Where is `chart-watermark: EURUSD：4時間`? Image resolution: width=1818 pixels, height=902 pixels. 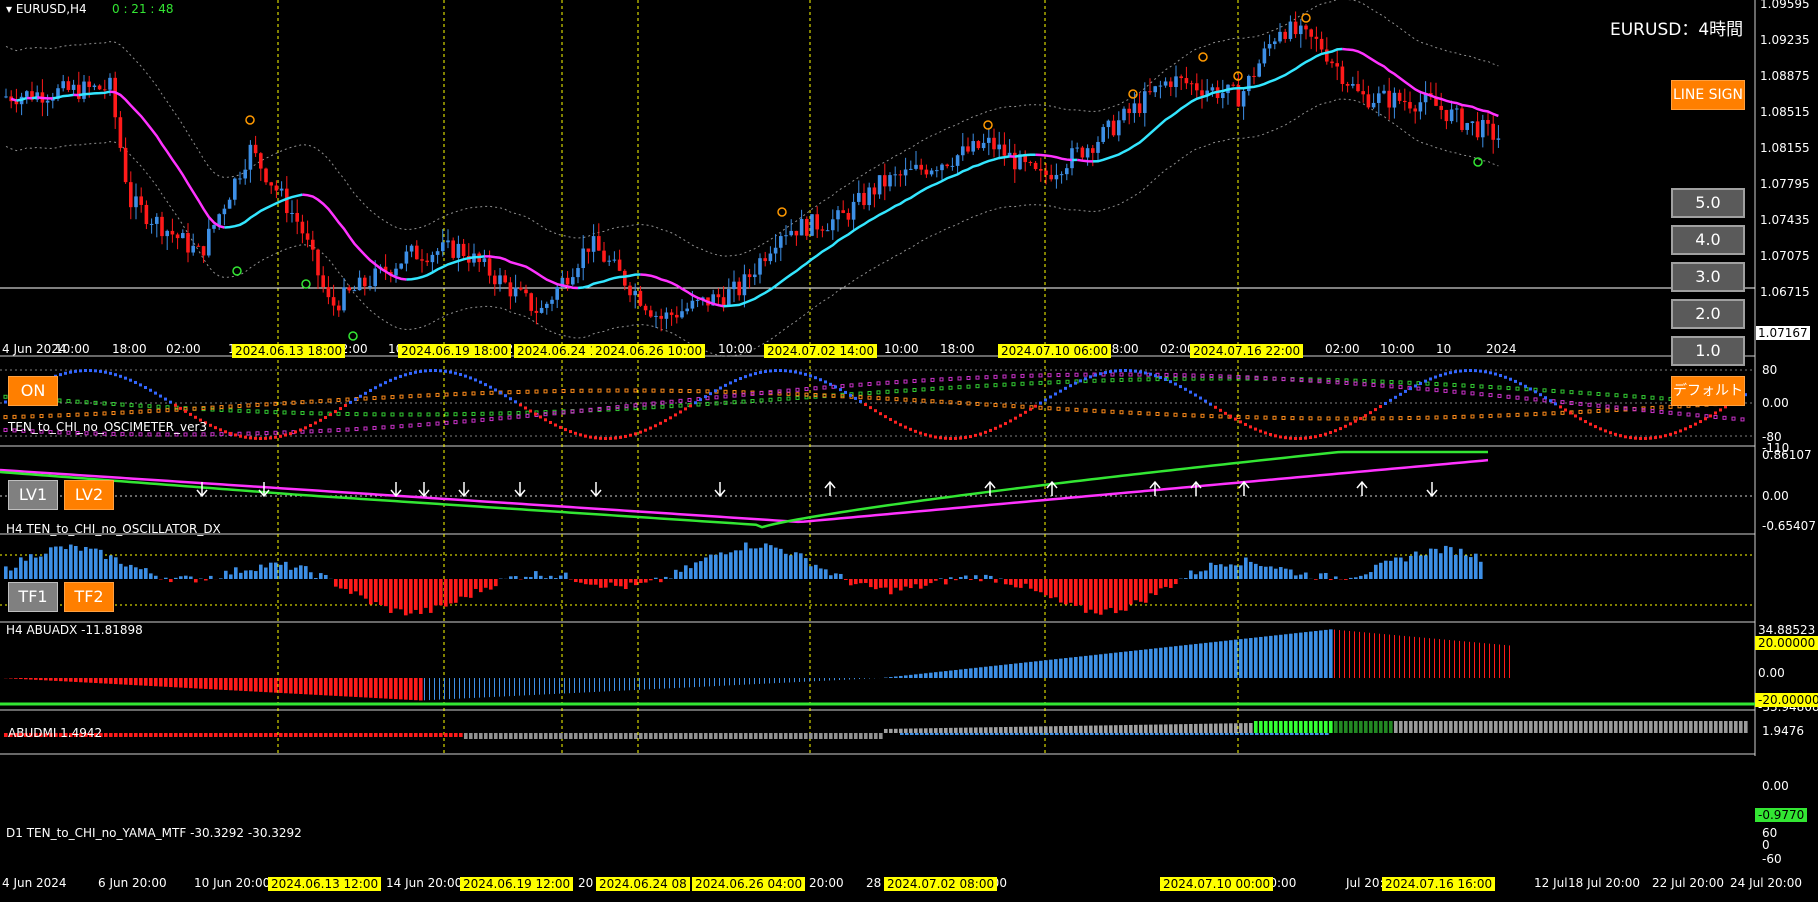 chart-watermark: EURUSD：4時間 is located at coordinates (1677, 30).